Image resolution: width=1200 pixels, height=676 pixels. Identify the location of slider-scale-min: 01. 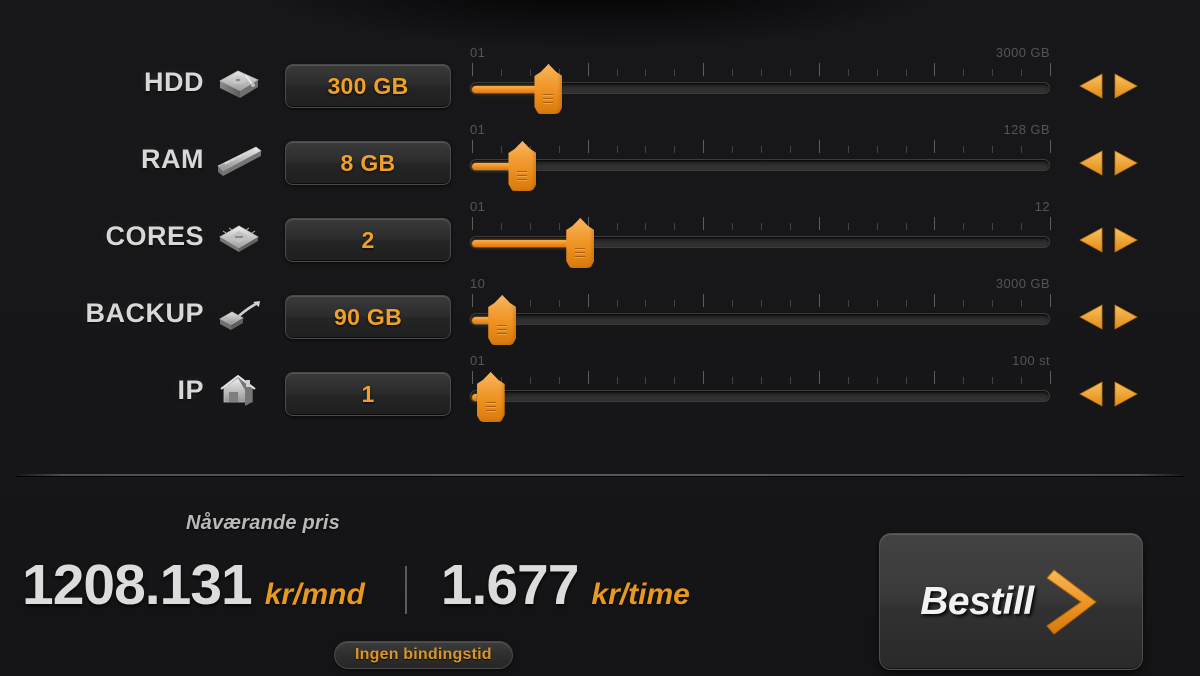
(478, 52).